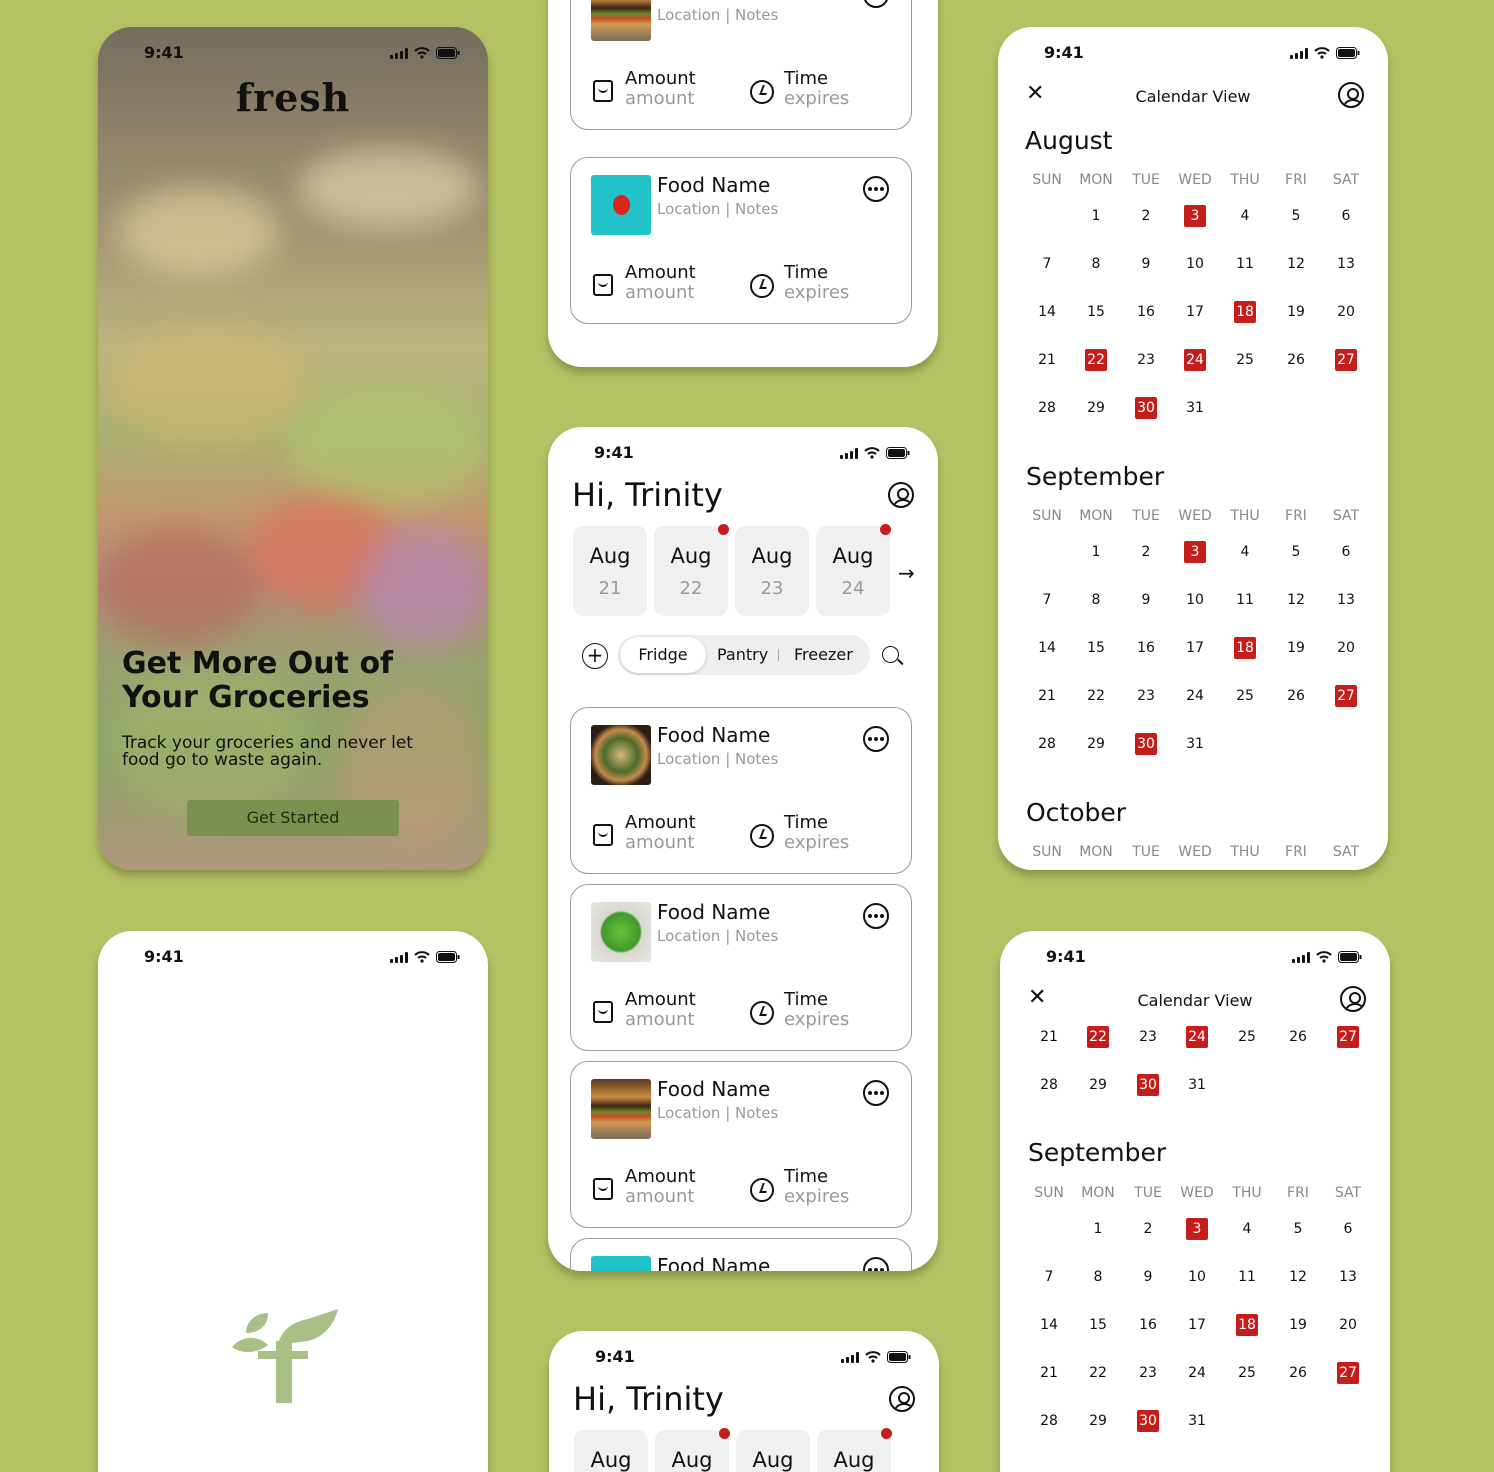  What do you see at coordinates (1047, 264) in the screenshot?
I see `august-day: 7` at bounding box center [1047, 264].